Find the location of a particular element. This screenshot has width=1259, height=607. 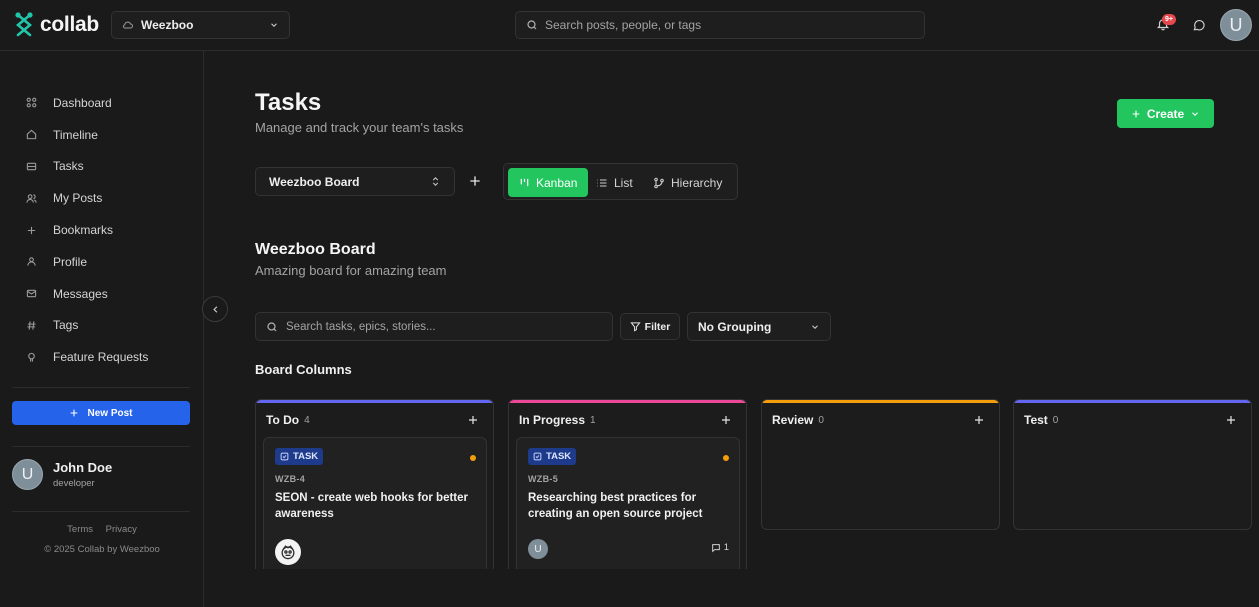

chevrons-up-down-icon is located at coordinates (435, 181).